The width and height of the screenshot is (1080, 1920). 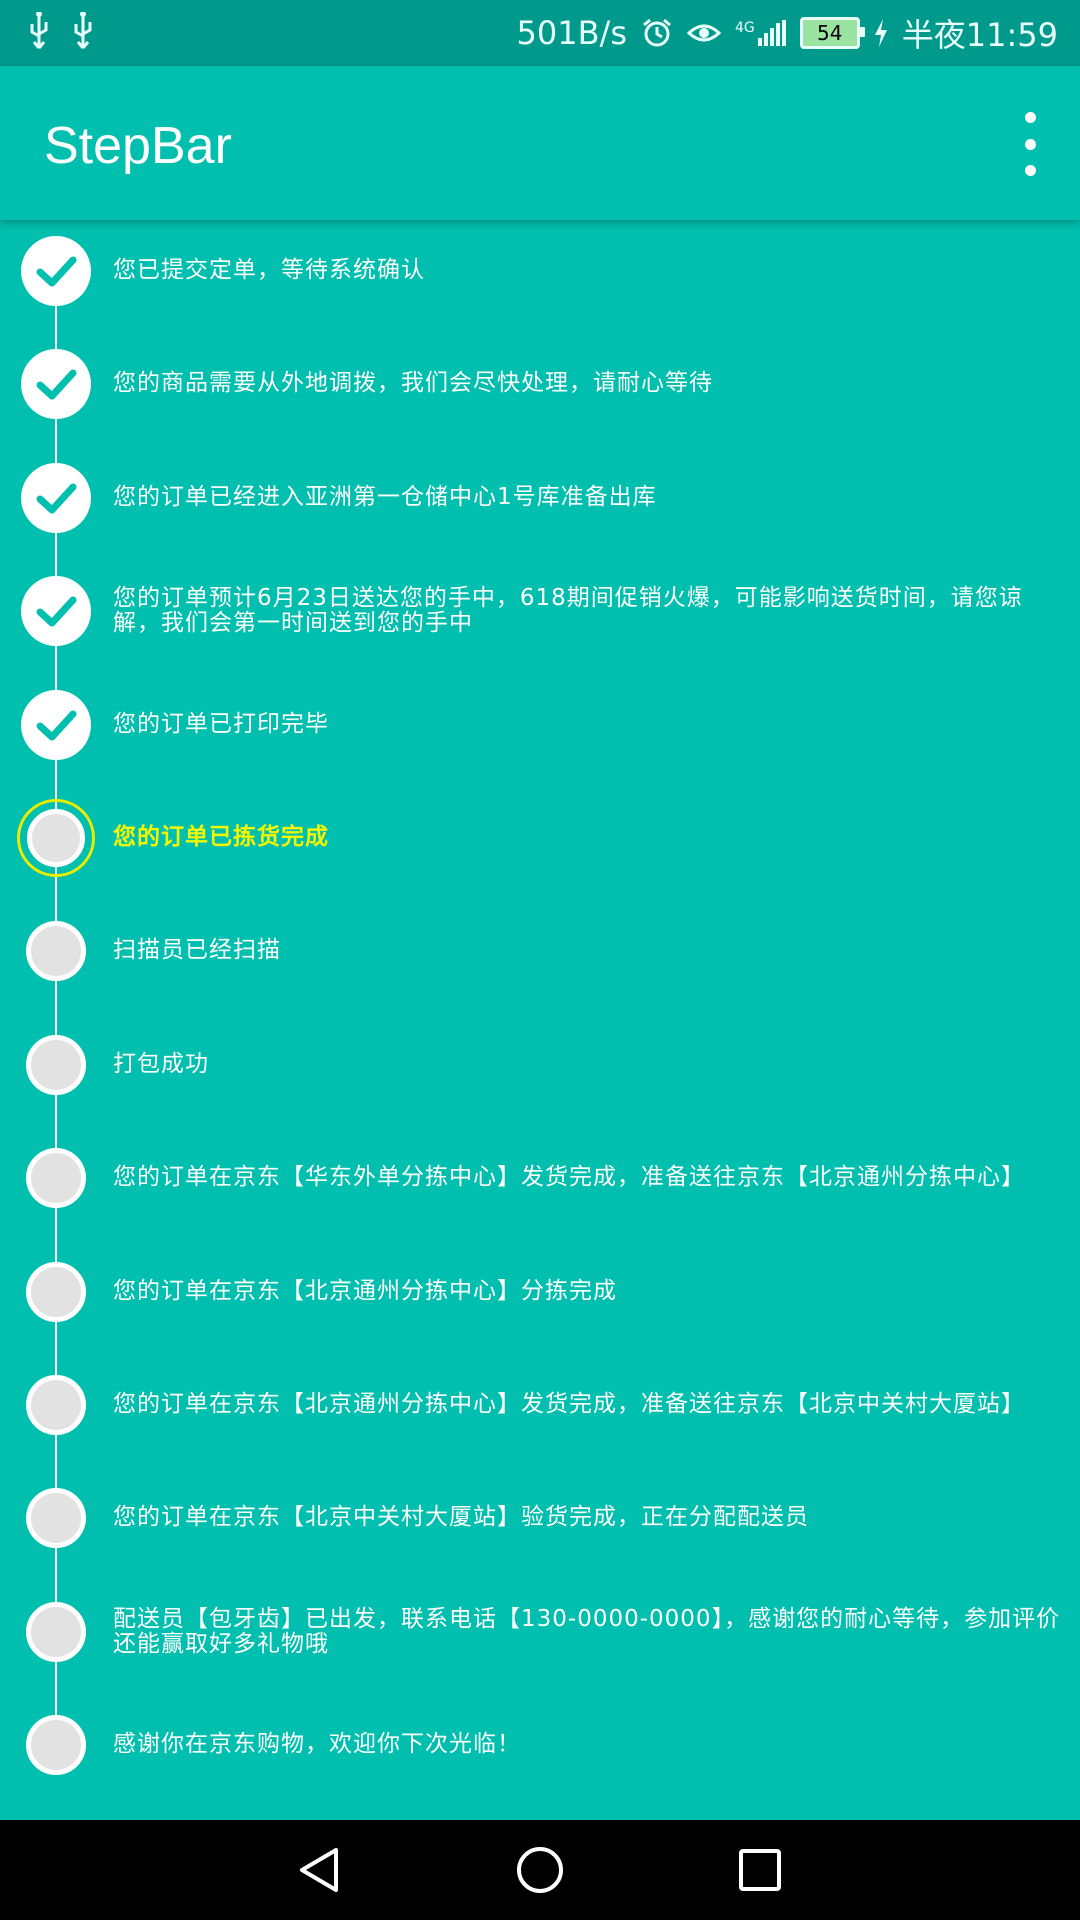 I want to click on battery-icon: 54, so click(x=832, y=33).